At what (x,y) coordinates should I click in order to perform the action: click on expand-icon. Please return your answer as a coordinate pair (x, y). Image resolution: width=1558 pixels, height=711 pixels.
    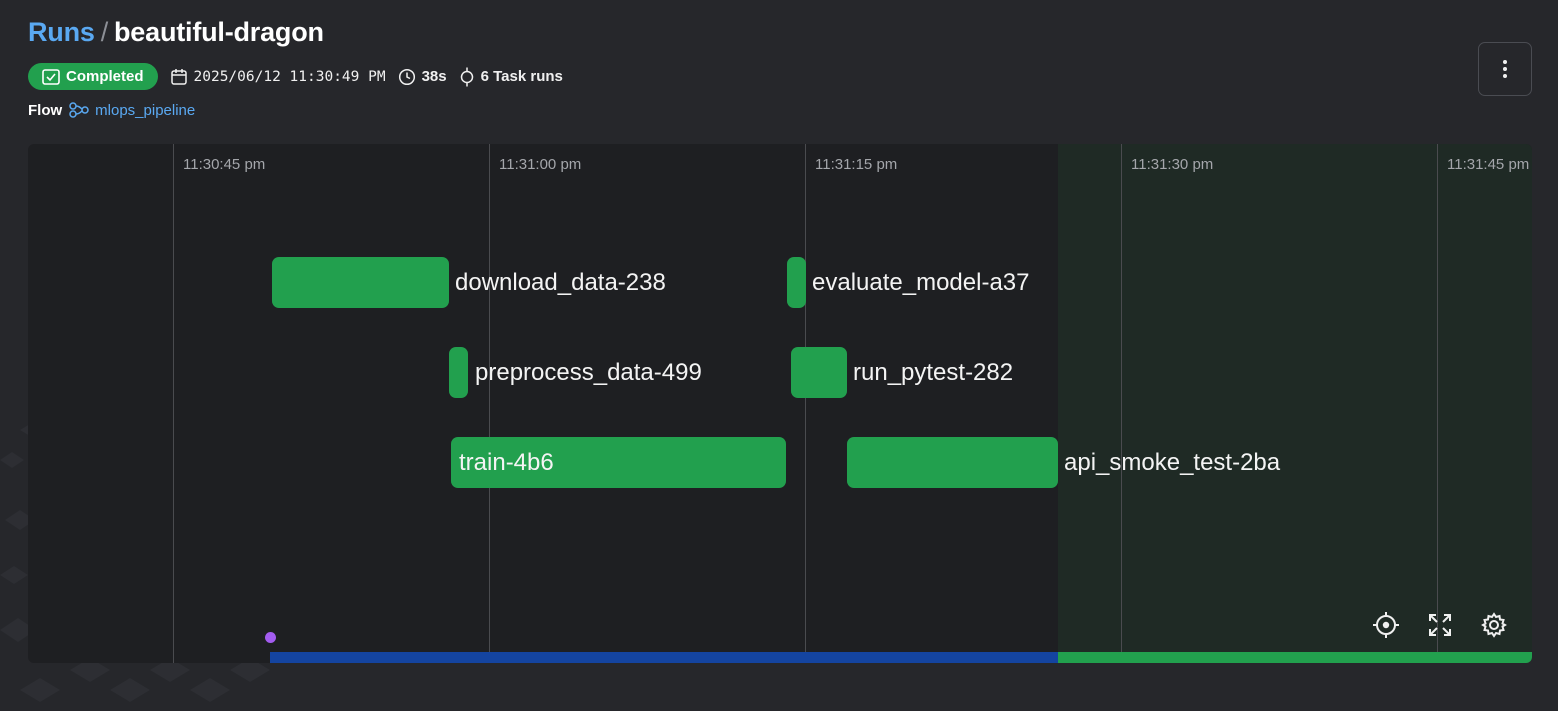
    Looking at the image, I should click on (1440, 625).